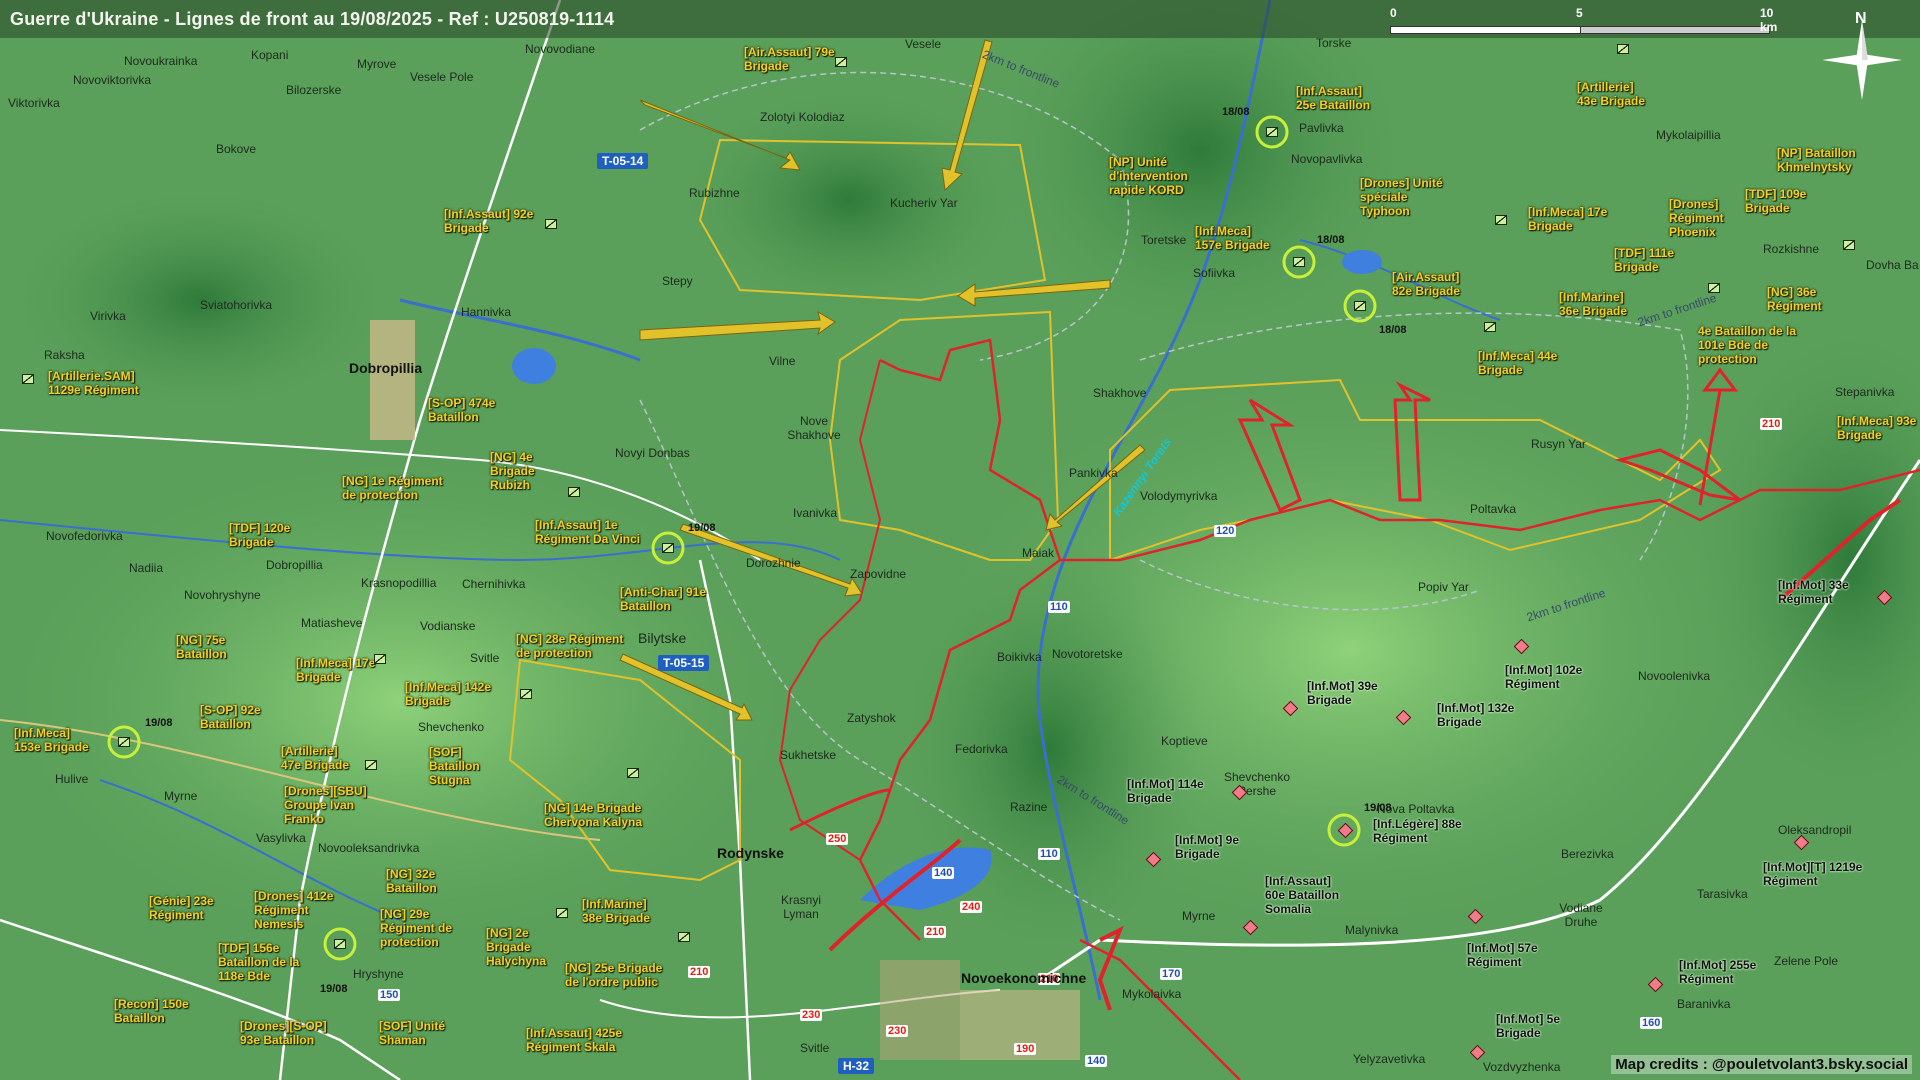  Describe the element at coordinates (1410, 197) in the screenshot. I see `ua-unit-label: [Drones] Unité spéciale Typhoon` at that location.